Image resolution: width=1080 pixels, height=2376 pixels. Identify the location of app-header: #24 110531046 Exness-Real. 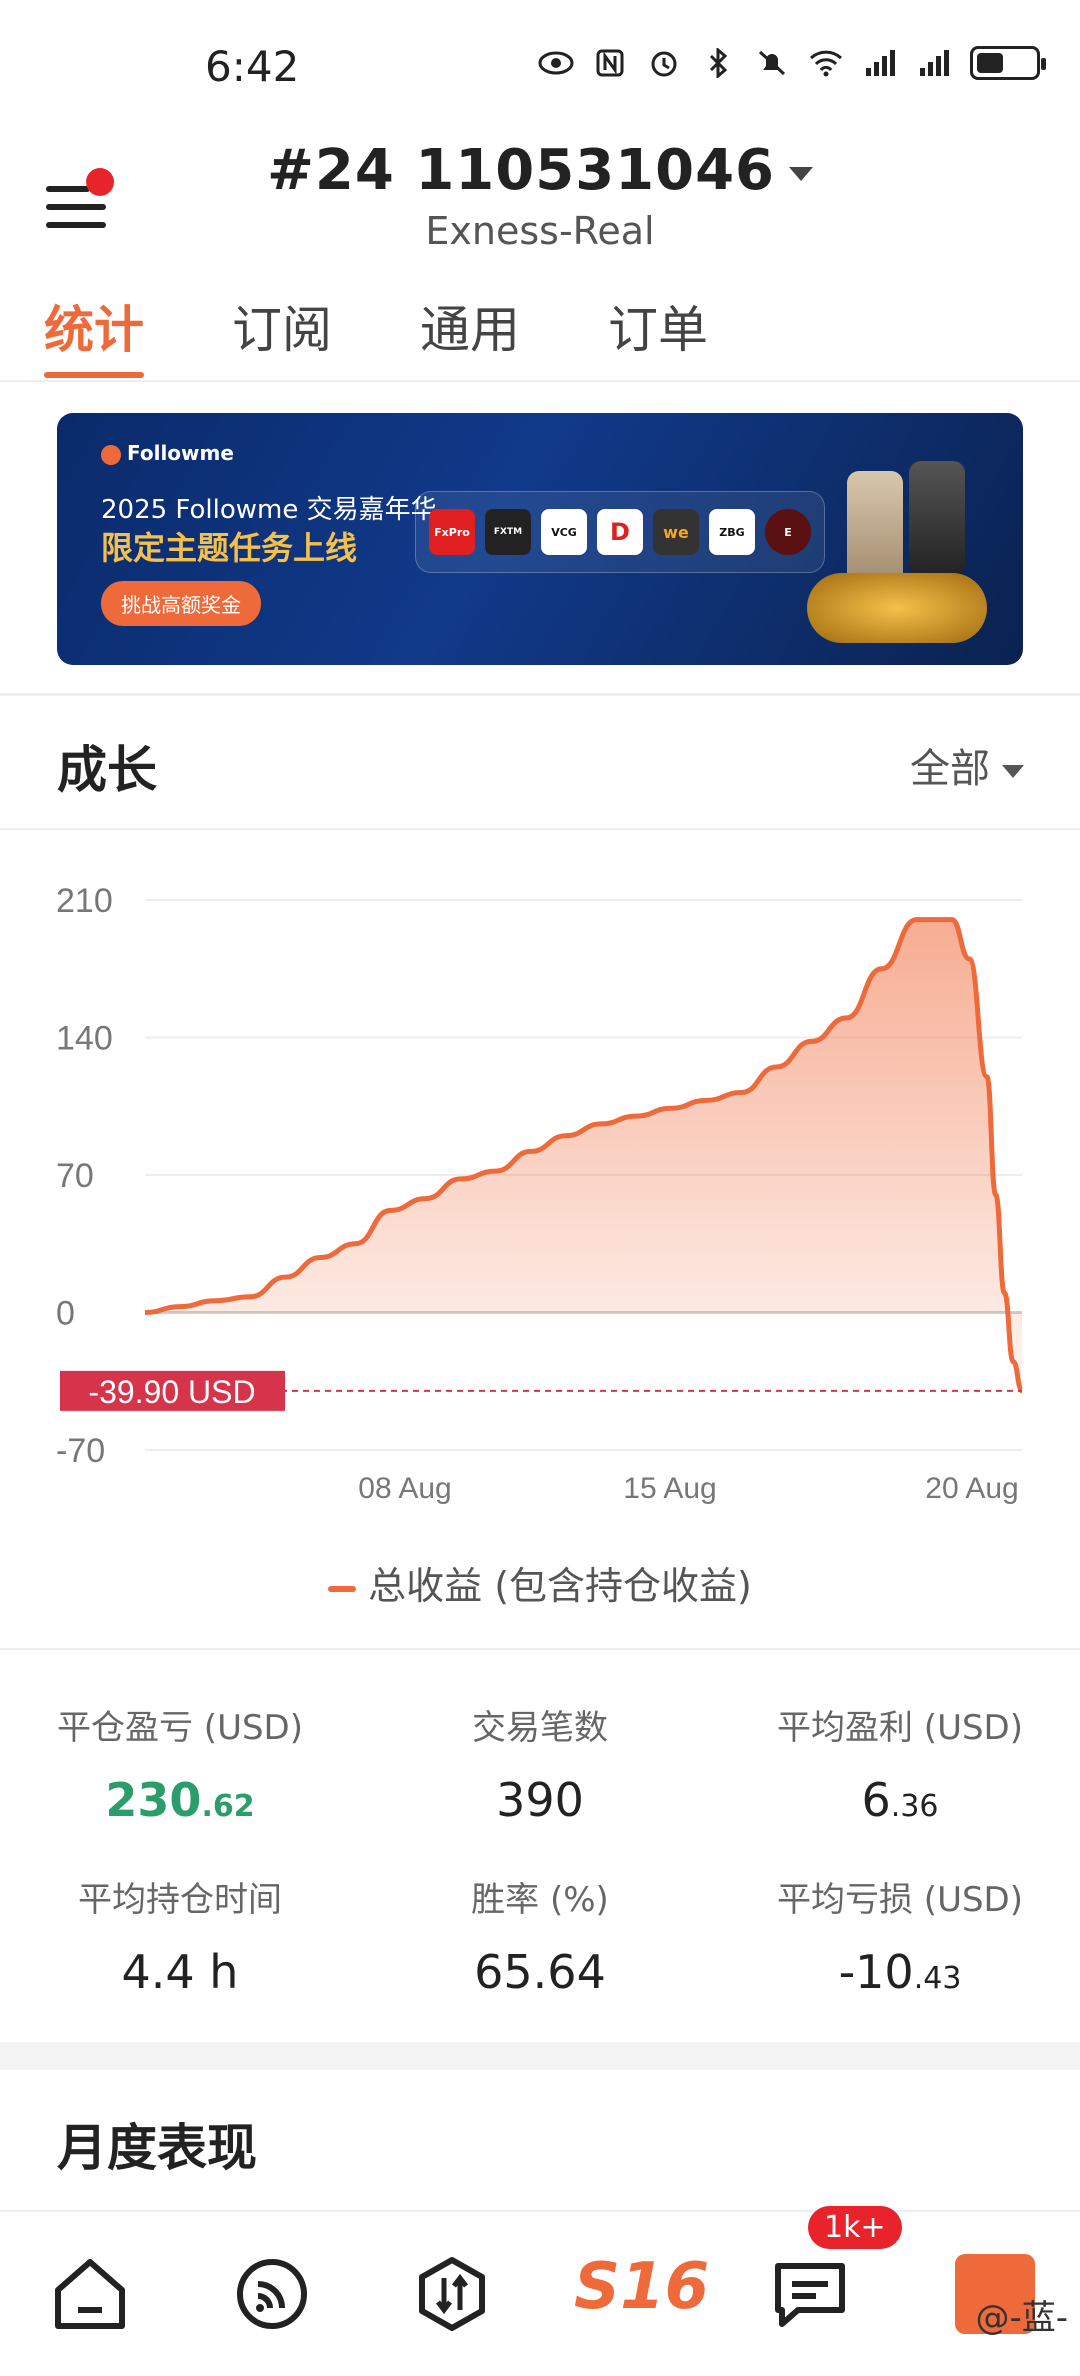
(540, 200).